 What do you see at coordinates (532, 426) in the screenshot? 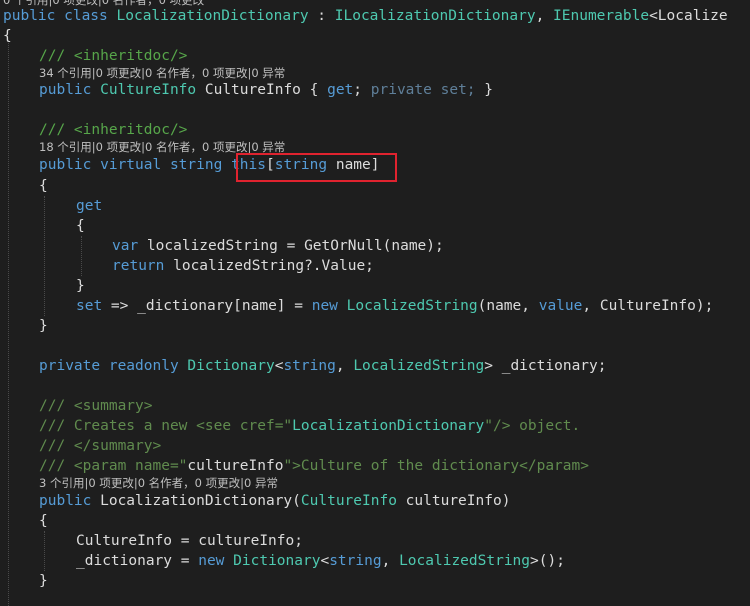
I see `doc-text: "/> object.` at bounding box center [532, 426].